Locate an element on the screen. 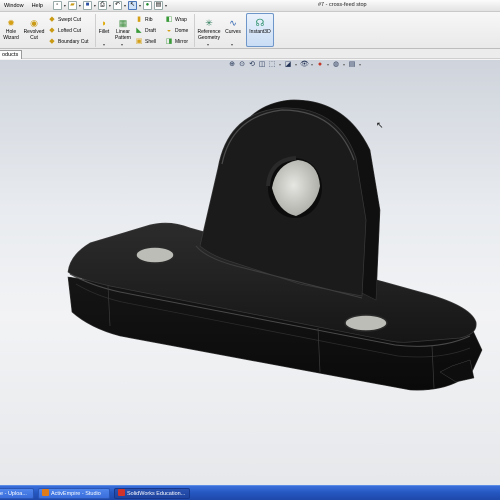 This screenshot has width=500, height=500. mirror-label: Mirror is located at coordinates (182, 42).